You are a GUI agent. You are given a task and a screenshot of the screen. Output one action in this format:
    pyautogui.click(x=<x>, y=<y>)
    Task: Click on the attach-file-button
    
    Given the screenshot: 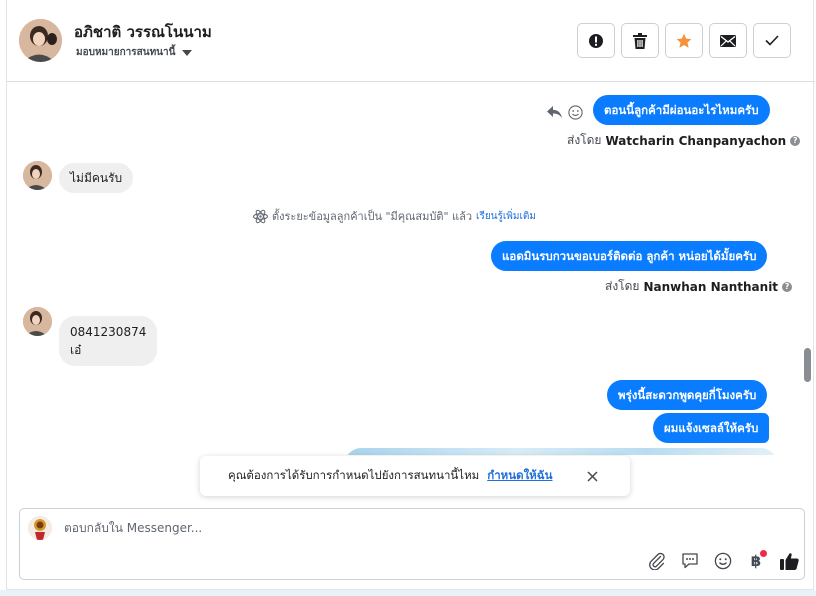 What is the action you would take?
    pyautogui.click(x=657, y=561)
    